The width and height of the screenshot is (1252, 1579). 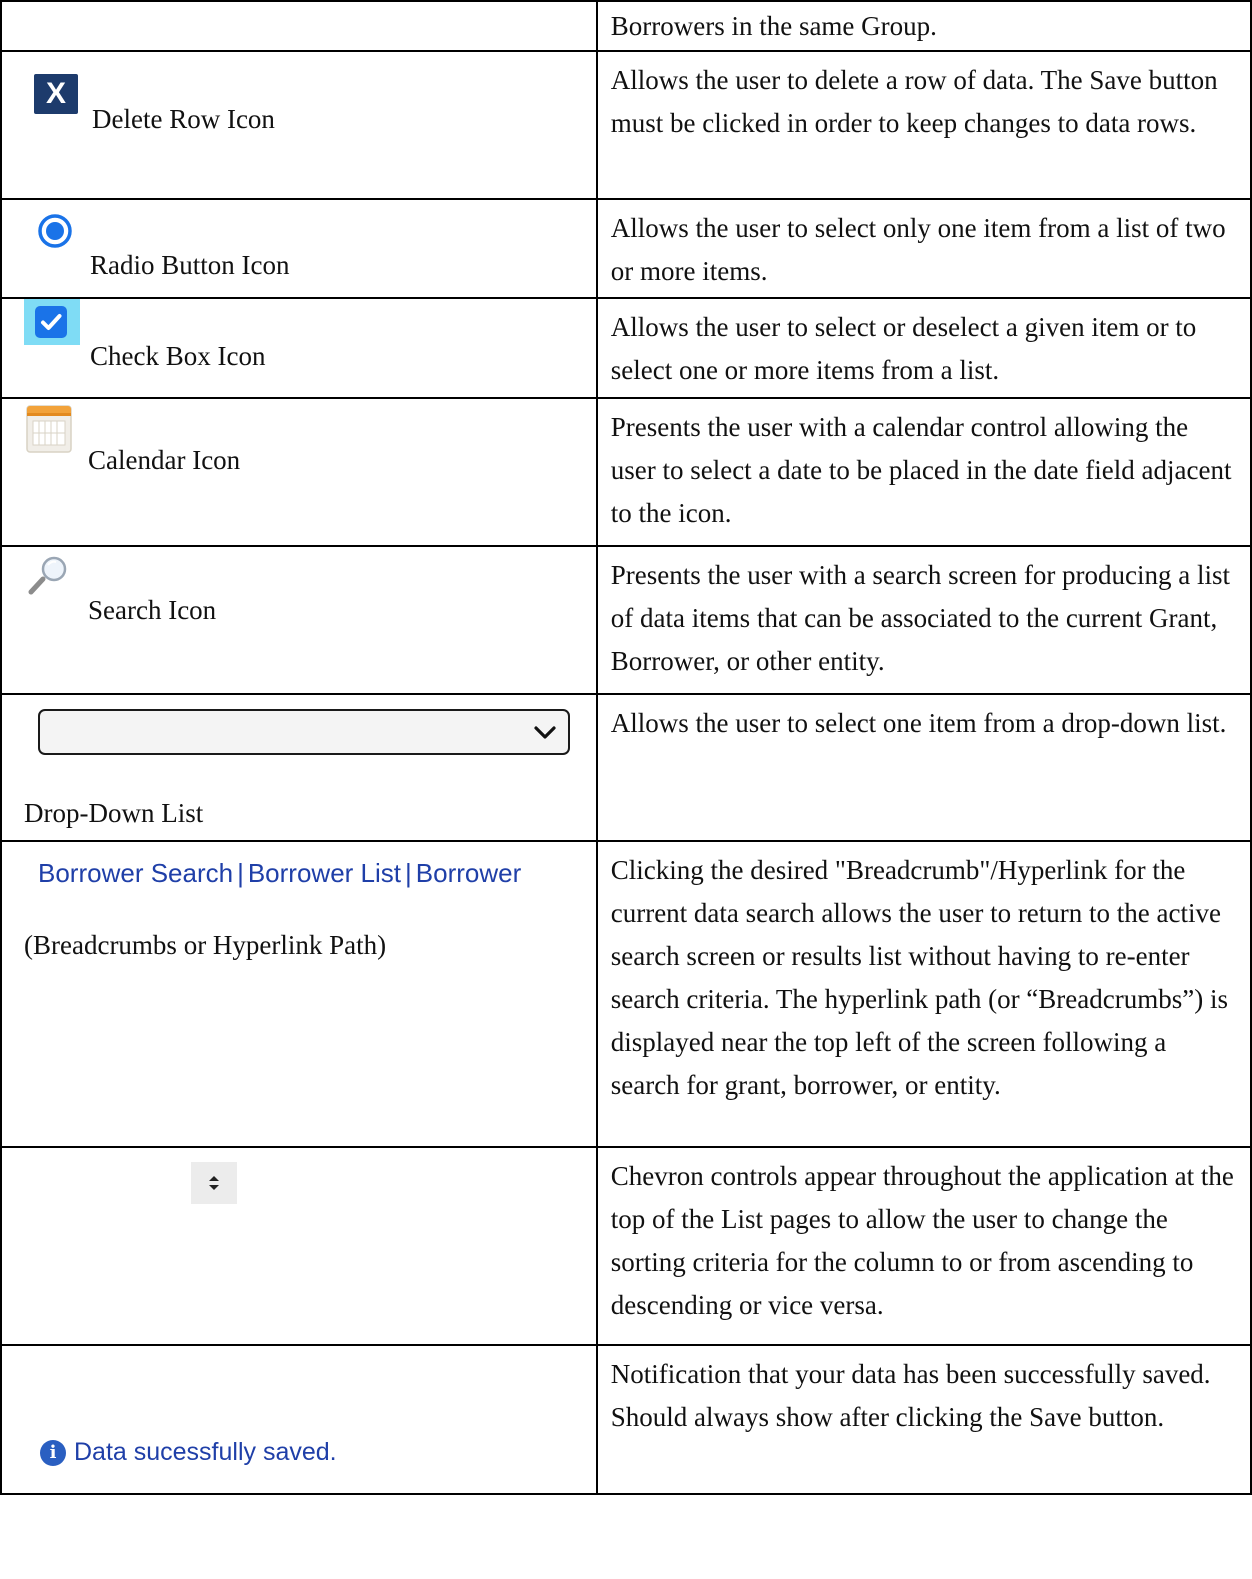 I want to click on icon-label: Delete Row Icon, so click(x=183, y=119).